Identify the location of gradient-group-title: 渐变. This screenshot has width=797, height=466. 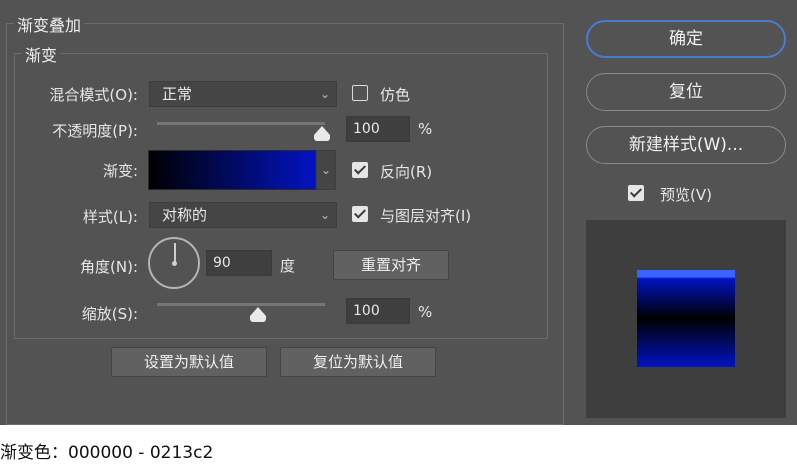
(41, 54).